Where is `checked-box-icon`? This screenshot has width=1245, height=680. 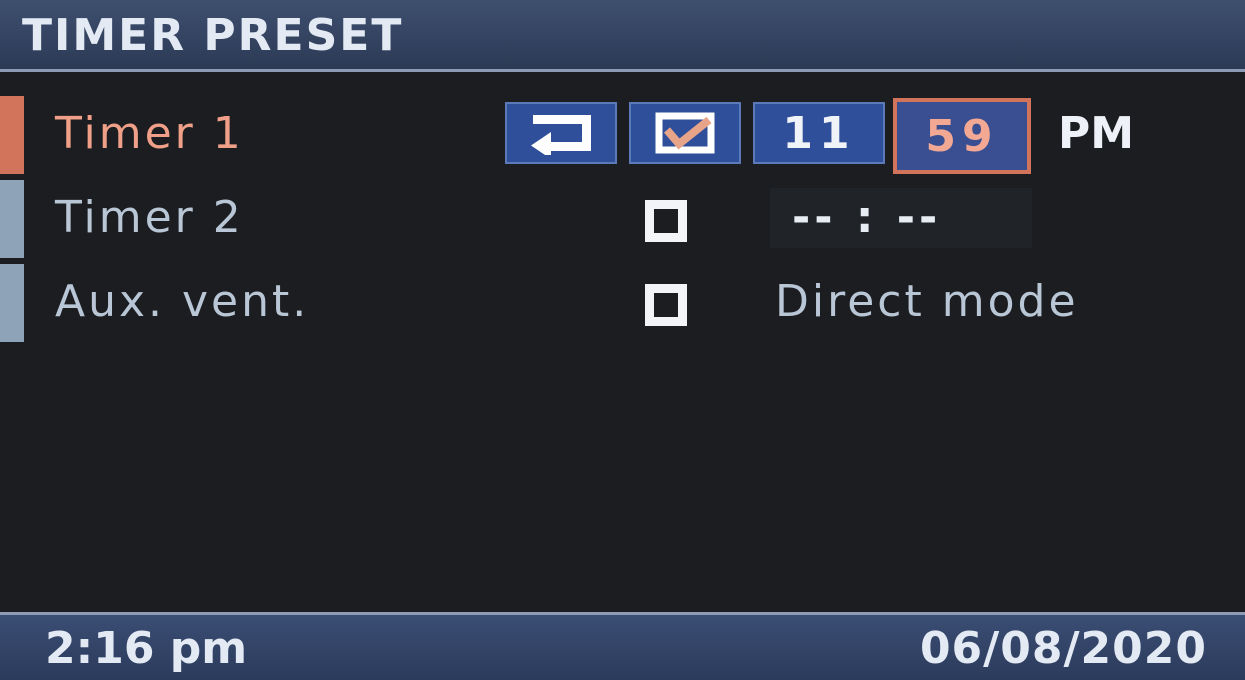 checked-box-icon is located at coordinates (685, 133).